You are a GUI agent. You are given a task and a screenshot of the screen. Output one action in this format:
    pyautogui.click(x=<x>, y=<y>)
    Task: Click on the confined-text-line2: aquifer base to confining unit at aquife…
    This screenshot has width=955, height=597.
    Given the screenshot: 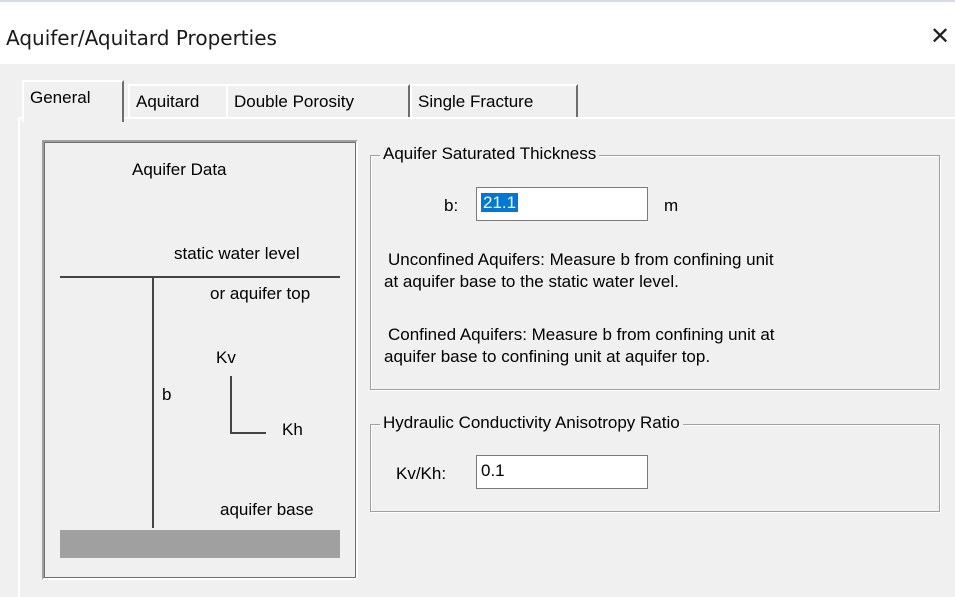 What is the action you would take?
    pyautogui.click(x=547, y=356)
    